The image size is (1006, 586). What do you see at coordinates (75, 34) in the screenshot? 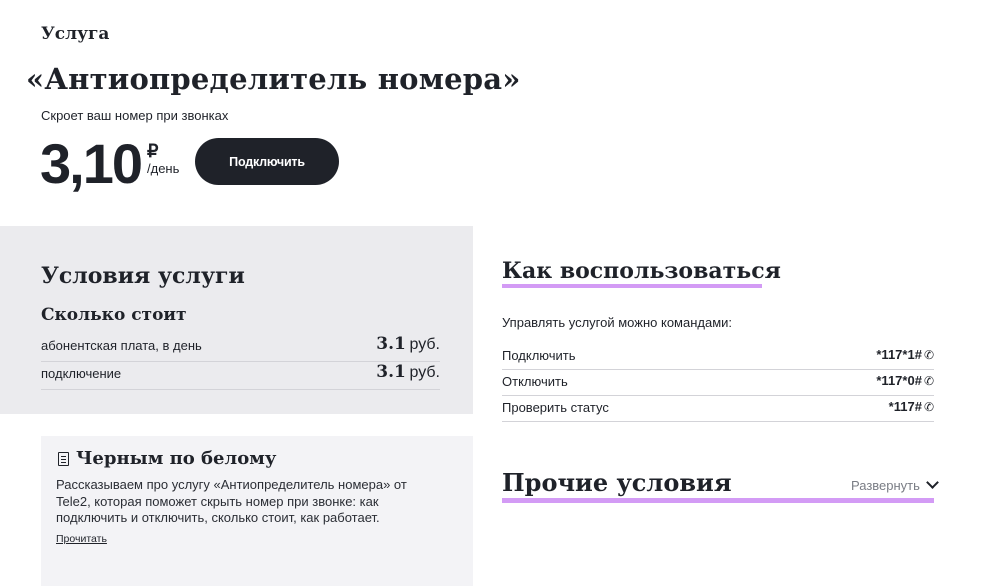
I see `service-eyebrow: Услуга` at bounding box center [75, 34].